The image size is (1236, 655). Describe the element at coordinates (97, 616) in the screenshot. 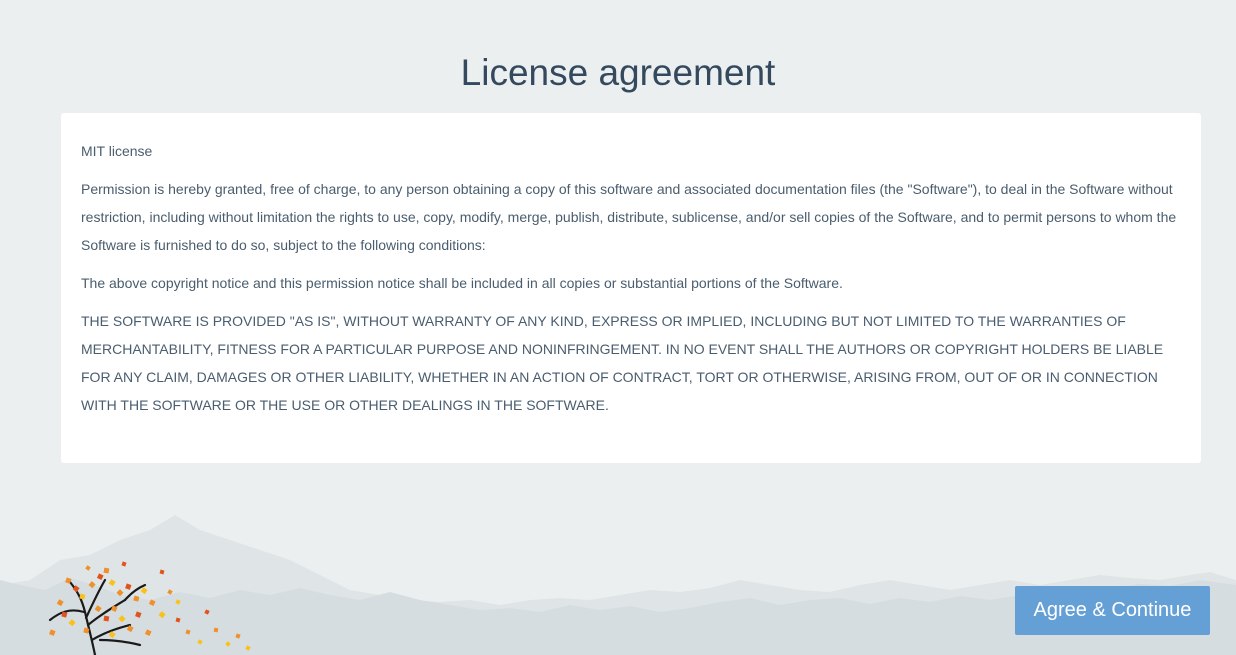

I see `tree-branches` at that location.